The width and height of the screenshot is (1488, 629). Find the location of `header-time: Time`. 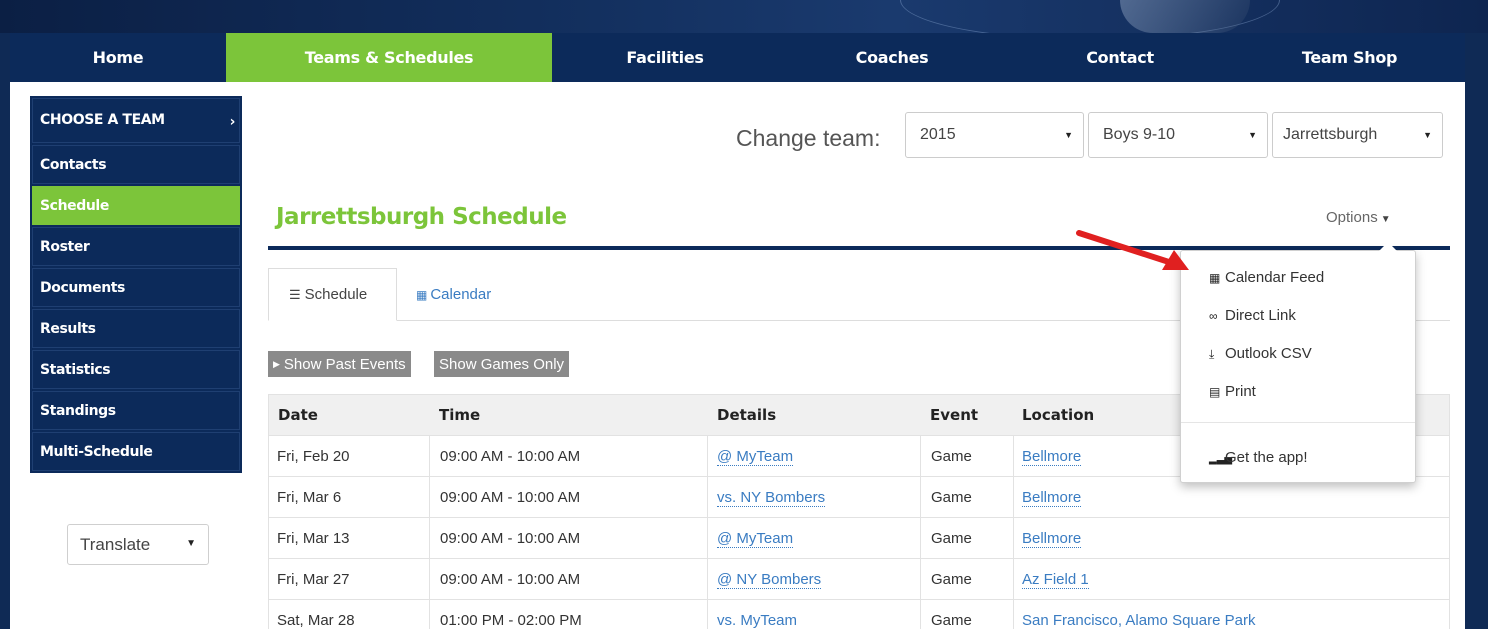

header-time: Time is located at coordinates (460, 415).